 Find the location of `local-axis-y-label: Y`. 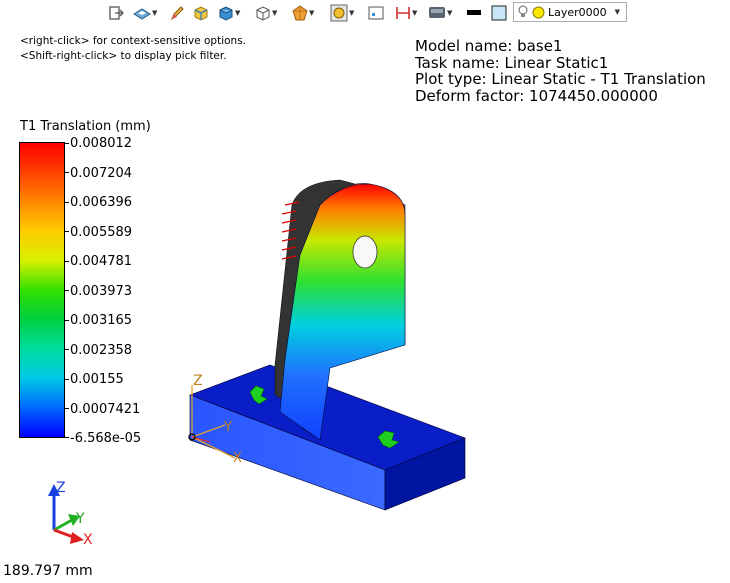

local-axis-y-label: Y is located at coordinates (227, 427).